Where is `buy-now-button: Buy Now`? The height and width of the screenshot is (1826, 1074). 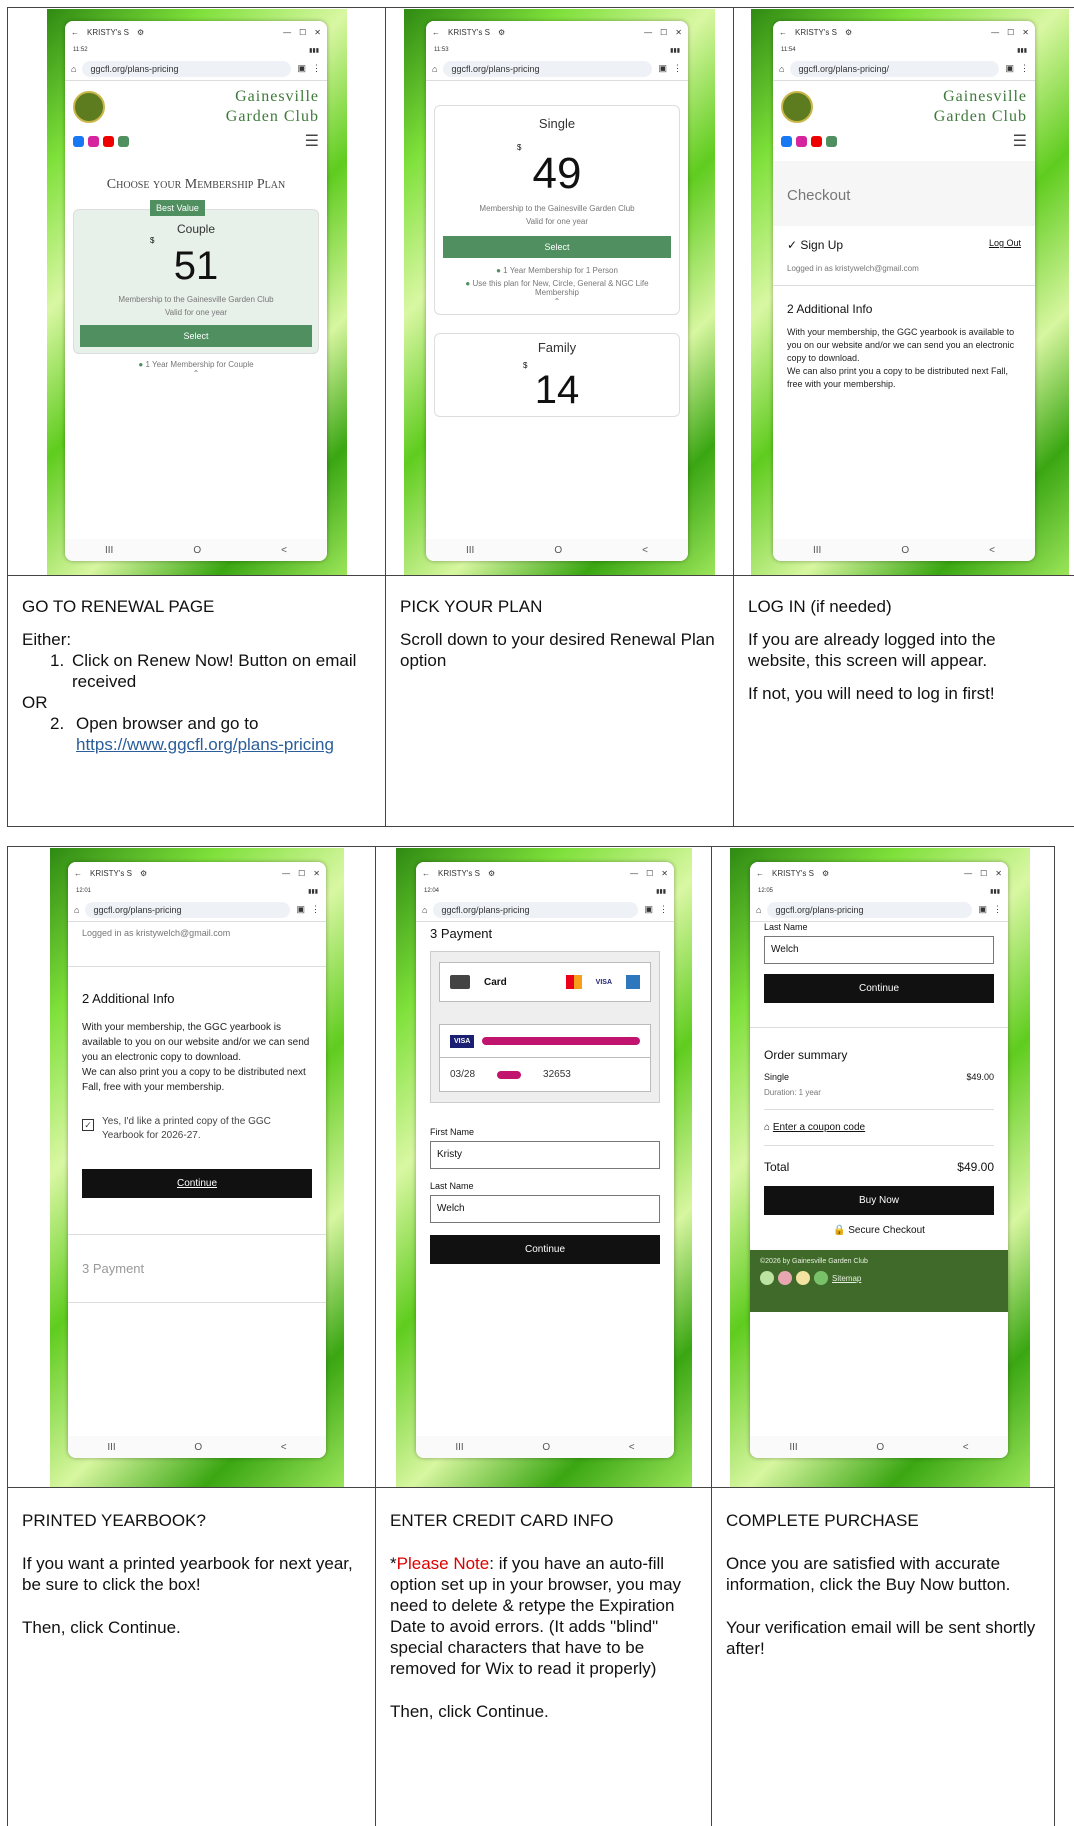
buy-now-button: Buy Now is located at coordinates (879, 1200).